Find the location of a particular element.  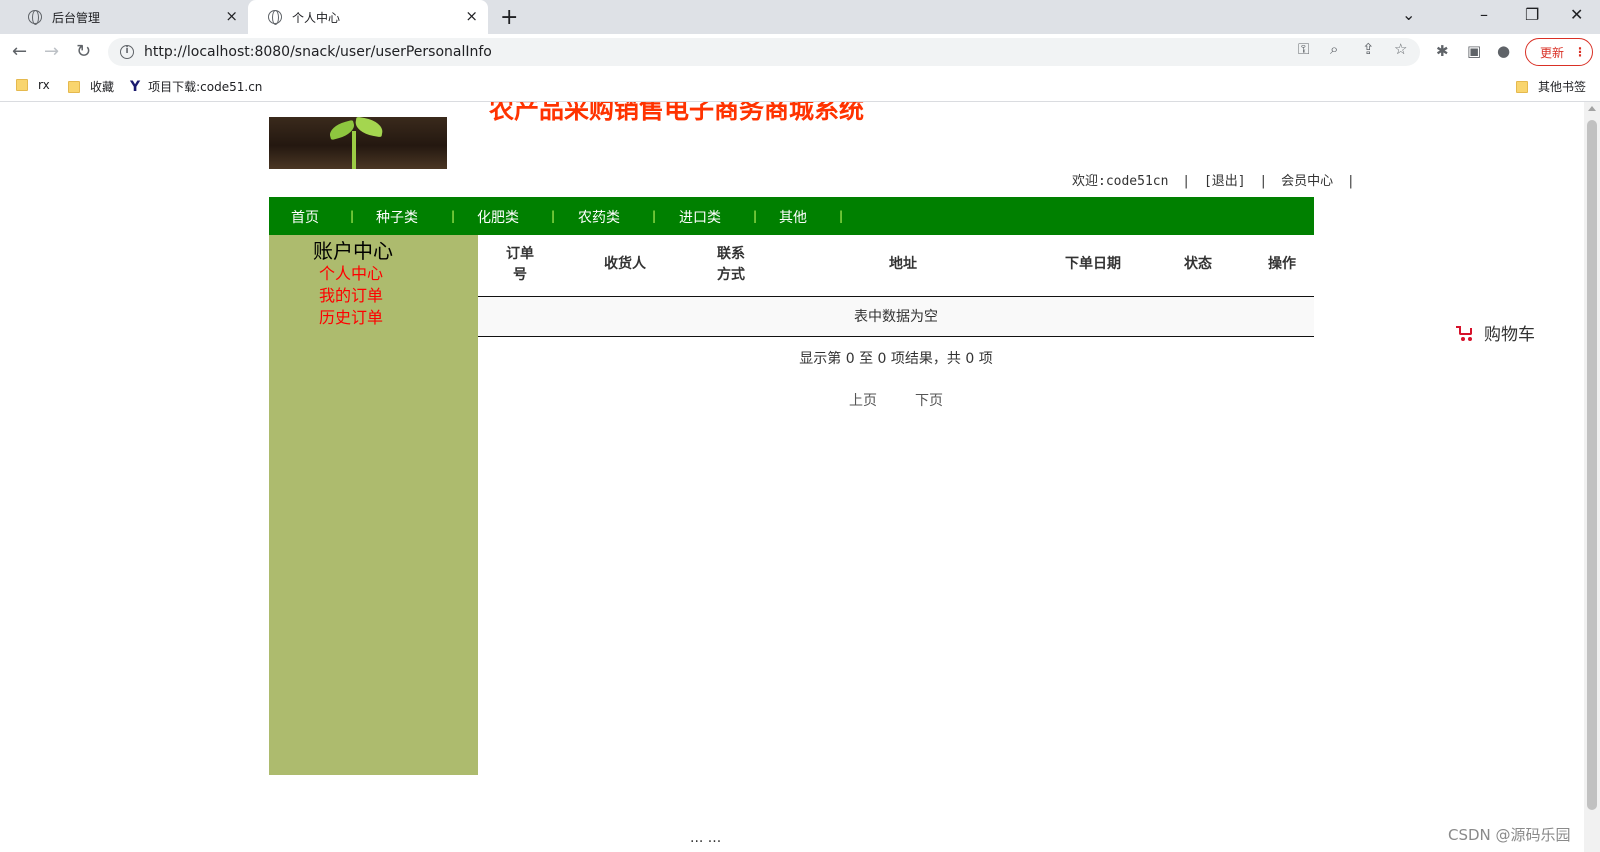

page-scrollbar is located at coordinates (1592, 477).